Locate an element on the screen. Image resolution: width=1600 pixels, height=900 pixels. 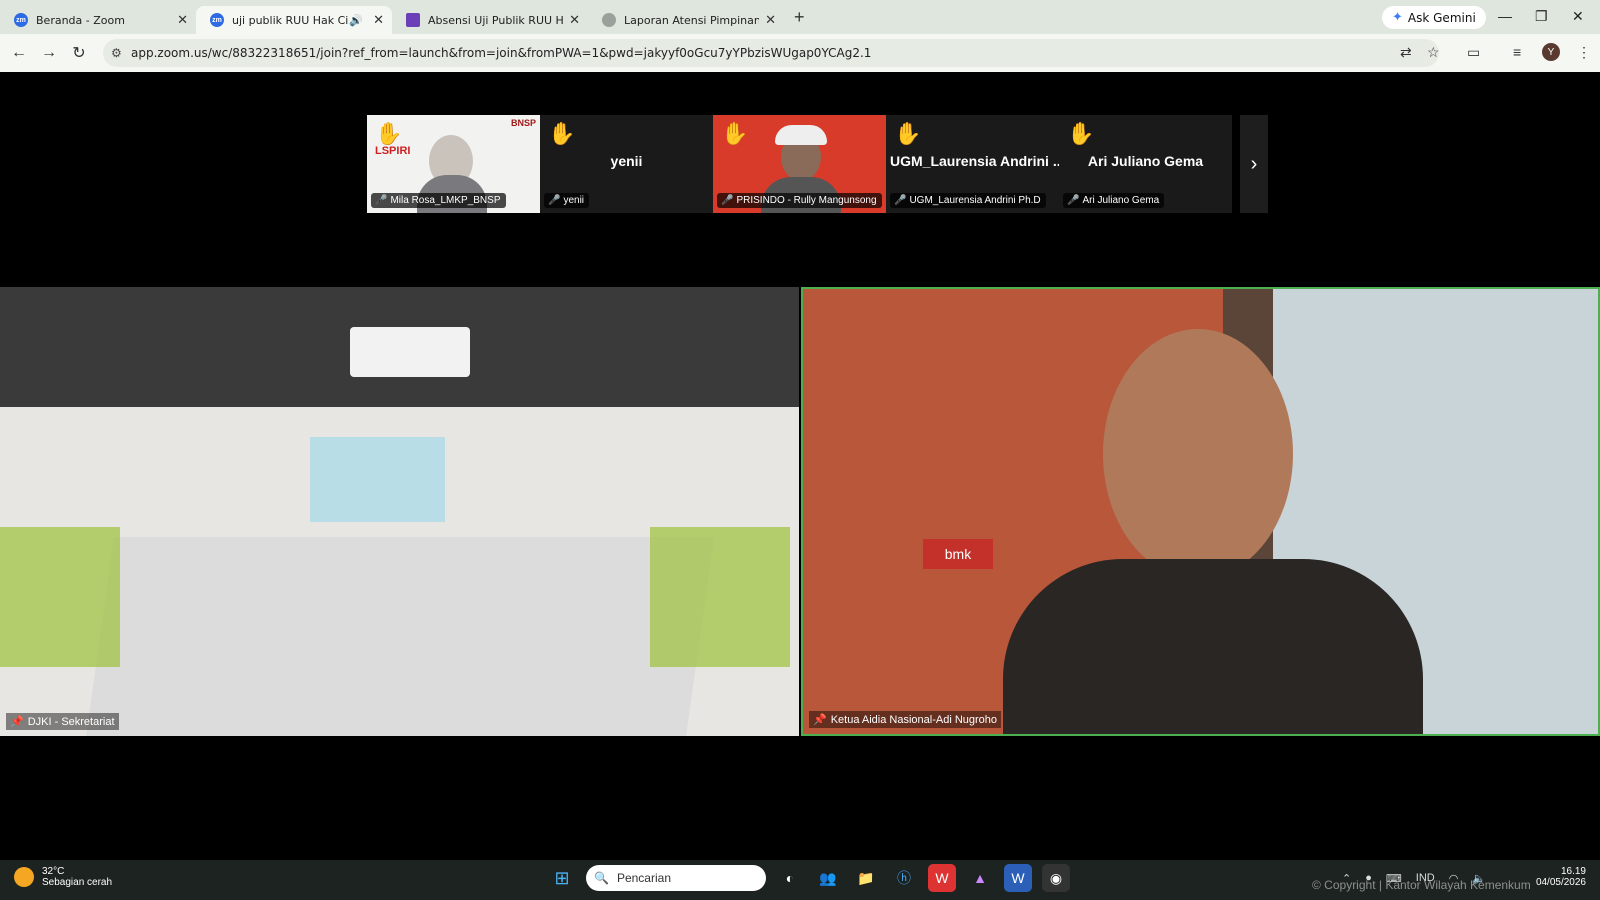
video-label: 📌 Ketua Aidia Nasional-Adi Nugroho is located at coordinates (905, 719).